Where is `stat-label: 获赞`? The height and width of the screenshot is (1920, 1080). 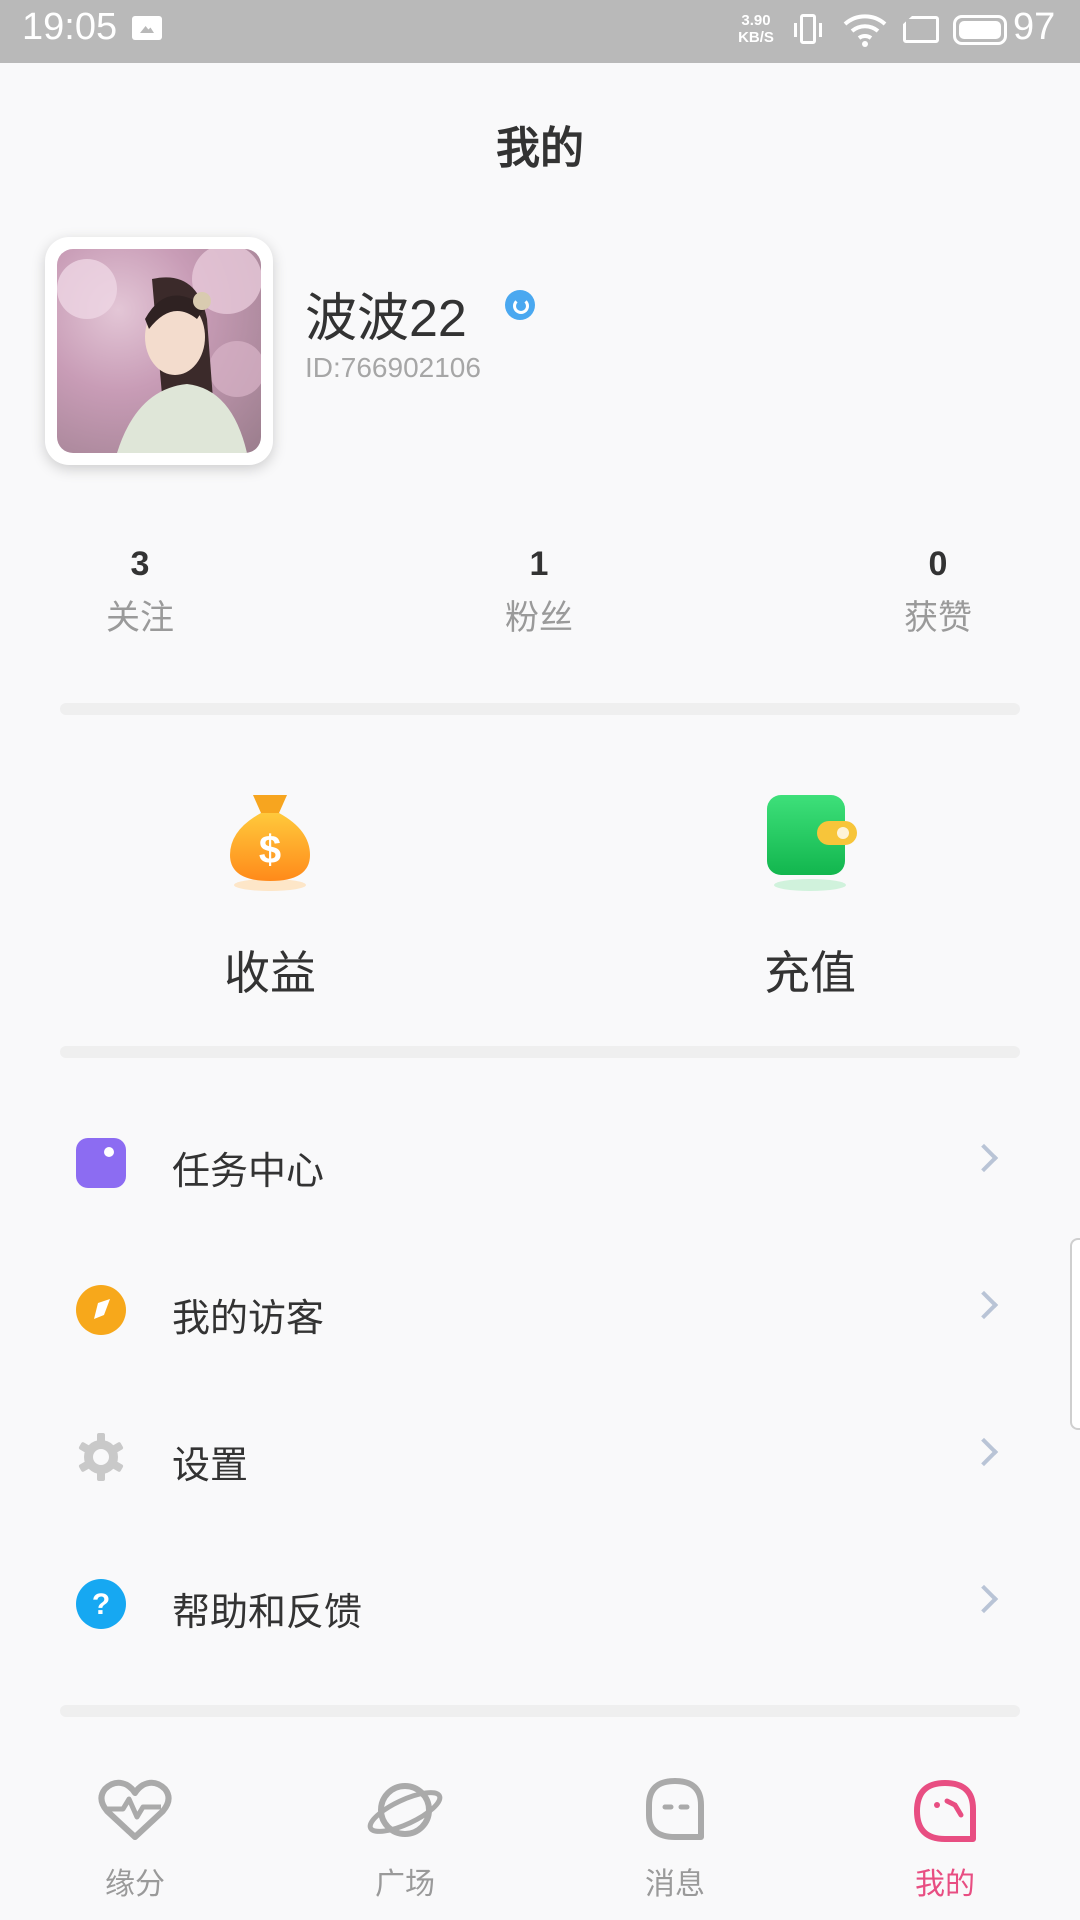
stat-label: 获赞 is located at coordinates (938, 618).